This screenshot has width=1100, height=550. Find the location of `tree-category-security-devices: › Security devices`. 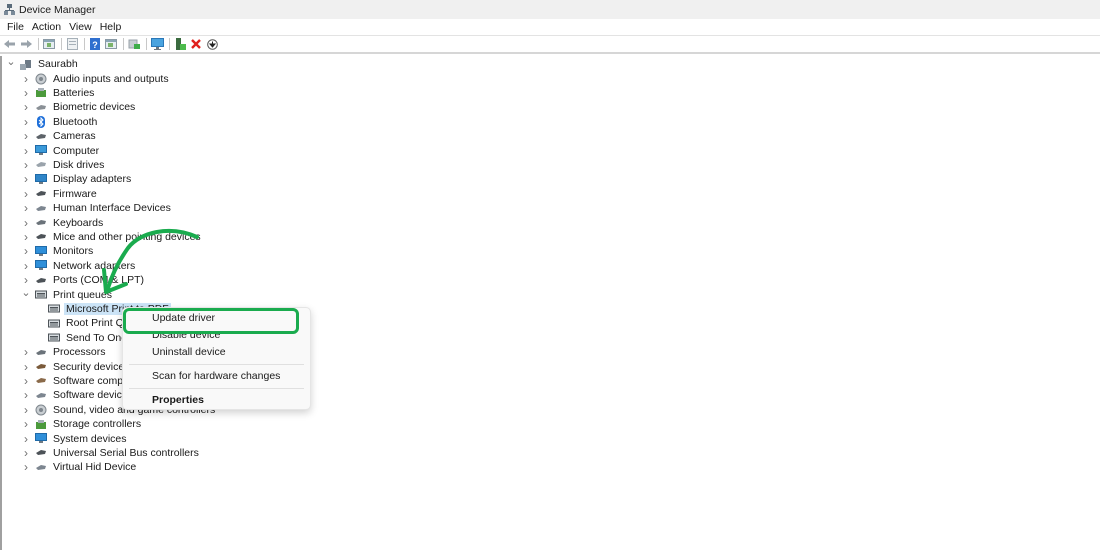

tree-category-security-devices: › Security devices is located at coordinates (76, 366).